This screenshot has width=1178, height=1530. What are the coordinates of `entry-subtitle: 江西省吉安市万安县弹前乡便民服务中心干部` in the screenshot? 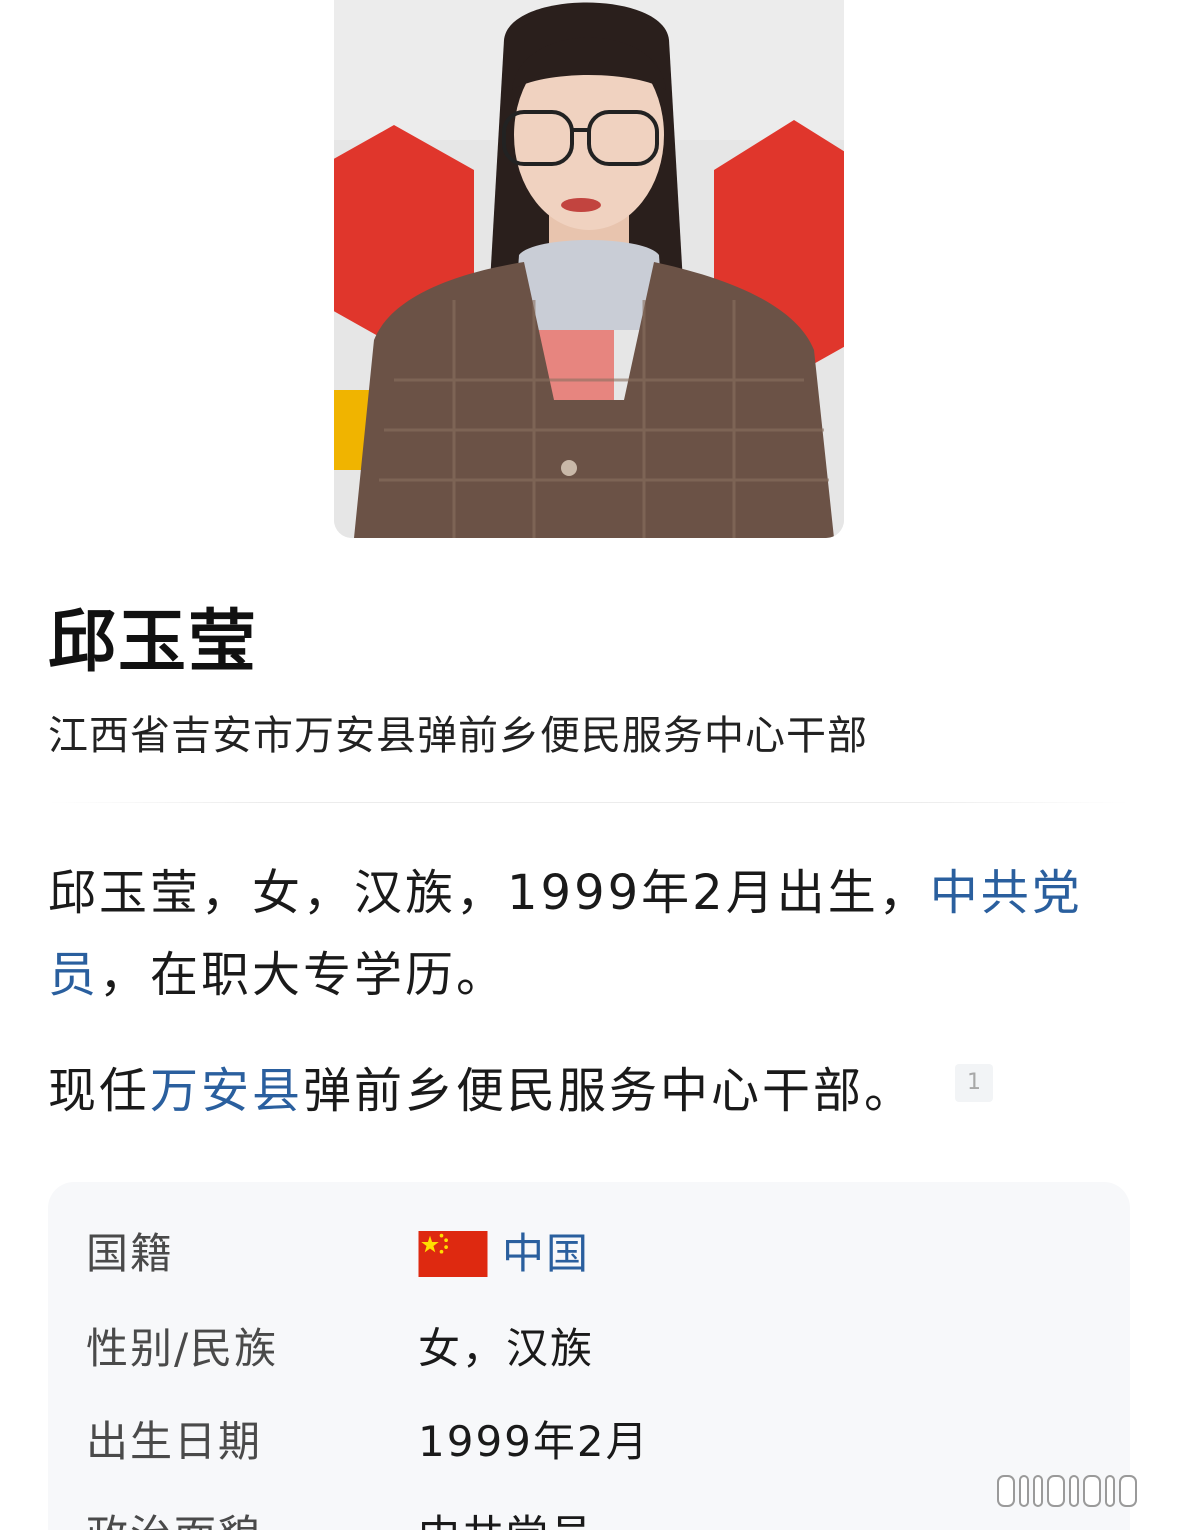 It's located at (458, 736).